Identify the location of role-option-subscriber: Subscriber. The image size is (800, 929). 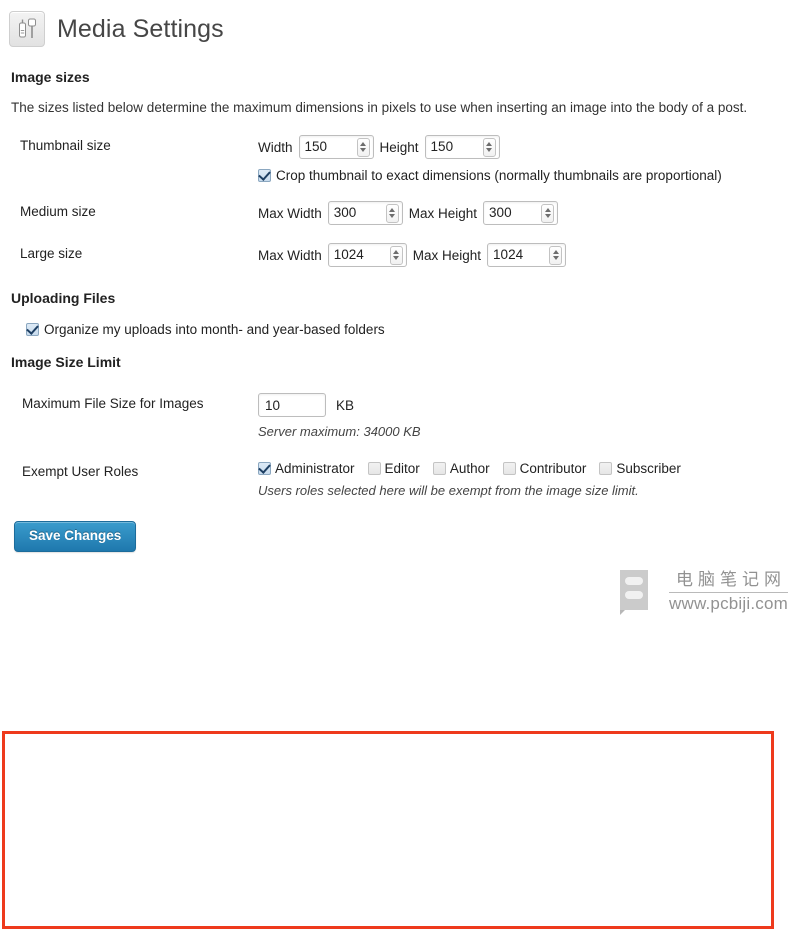
(640, 468).